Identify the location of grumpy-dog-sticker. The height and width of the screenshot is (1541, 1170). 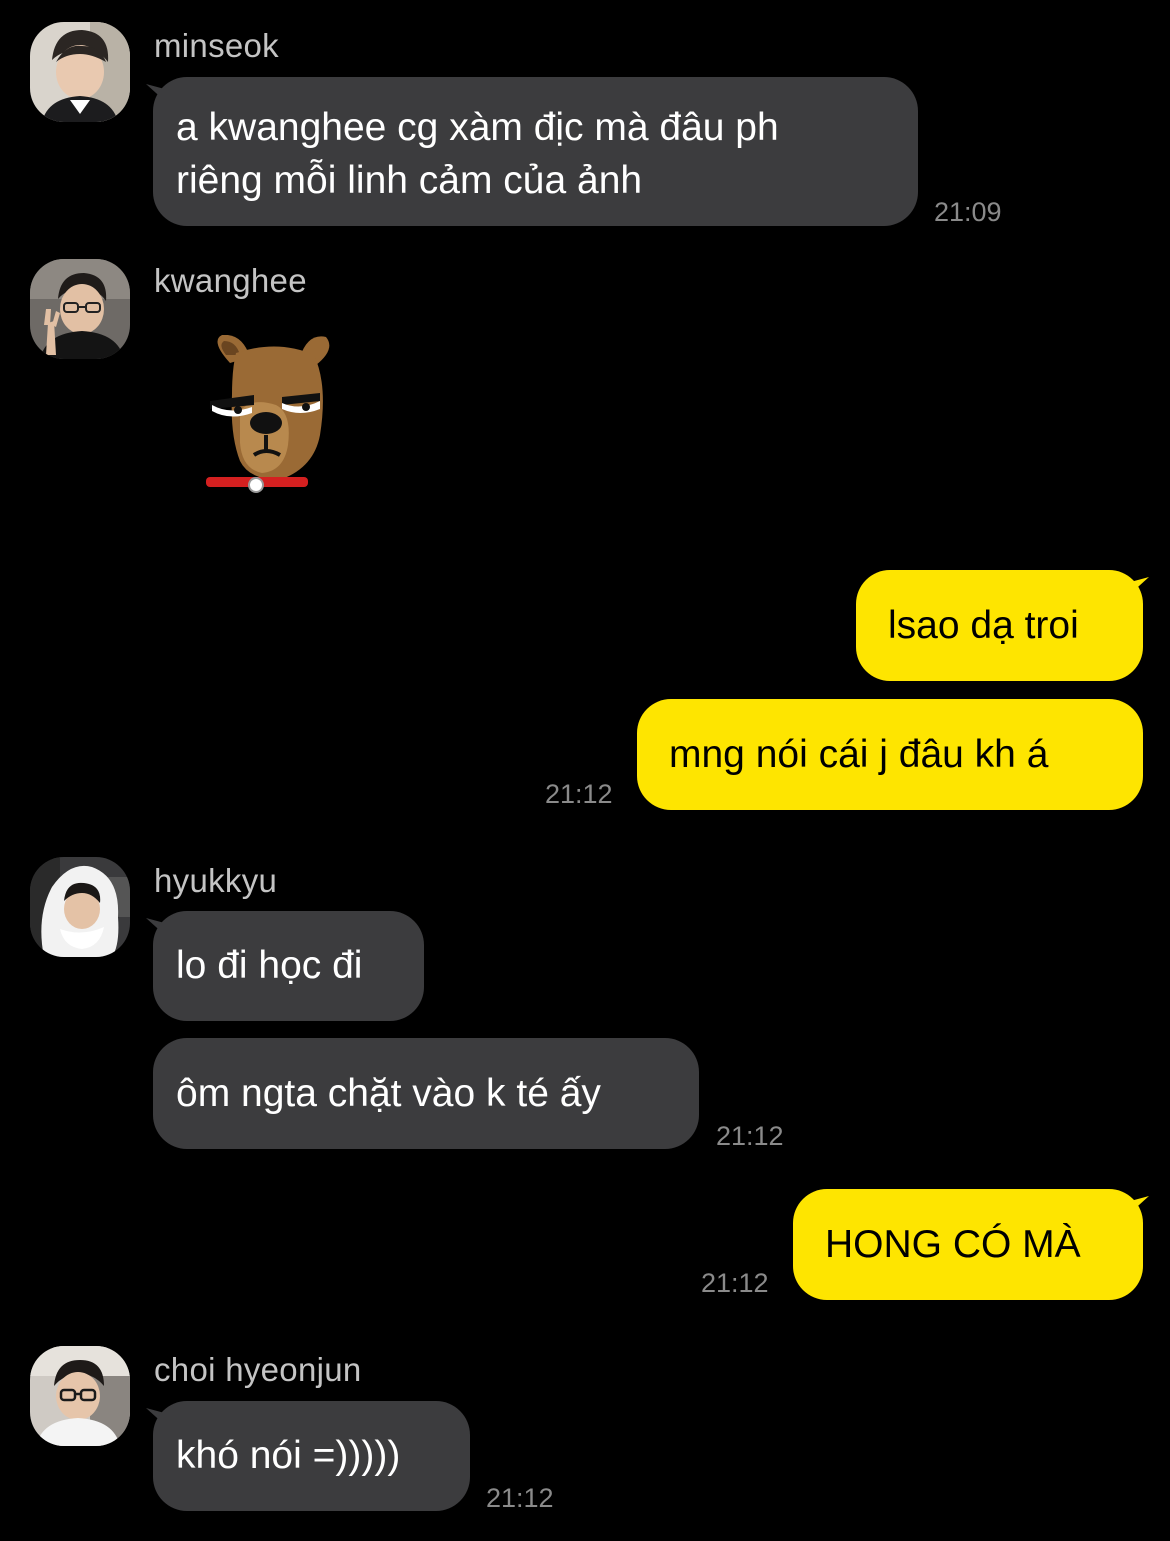
(277, 417).